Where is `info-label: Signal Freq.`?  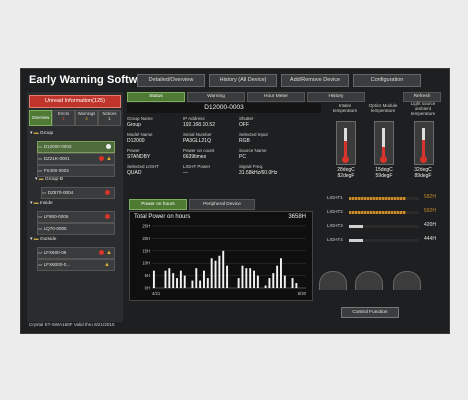 info-label: Signal Freq. is located at coordinates (251, 166).